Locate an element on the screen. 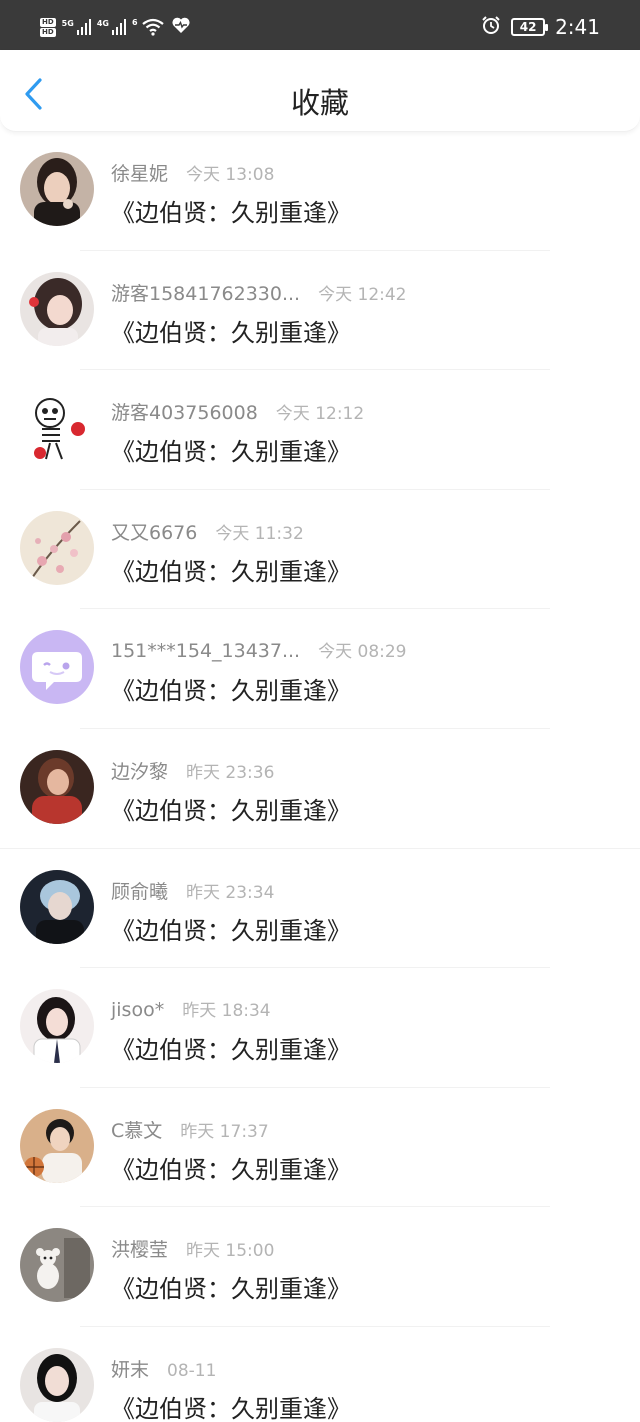 This screenshot has width=640, height=1422. hd-badges: HD HD is located at coordinates (48, 27).